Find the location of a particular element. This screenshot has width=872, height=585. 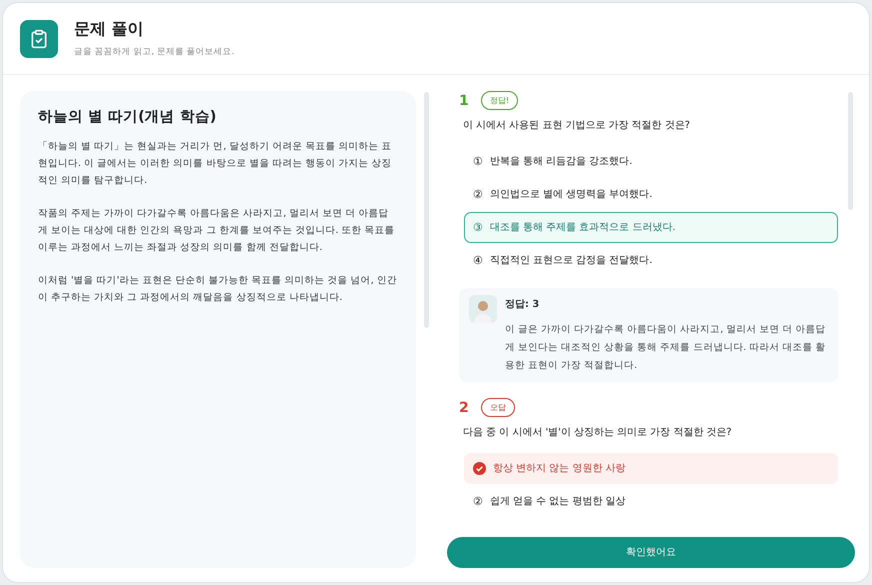

option-text: 직접적인 표현으로 감정을 전달했다. is located at coordinates (571, 260).